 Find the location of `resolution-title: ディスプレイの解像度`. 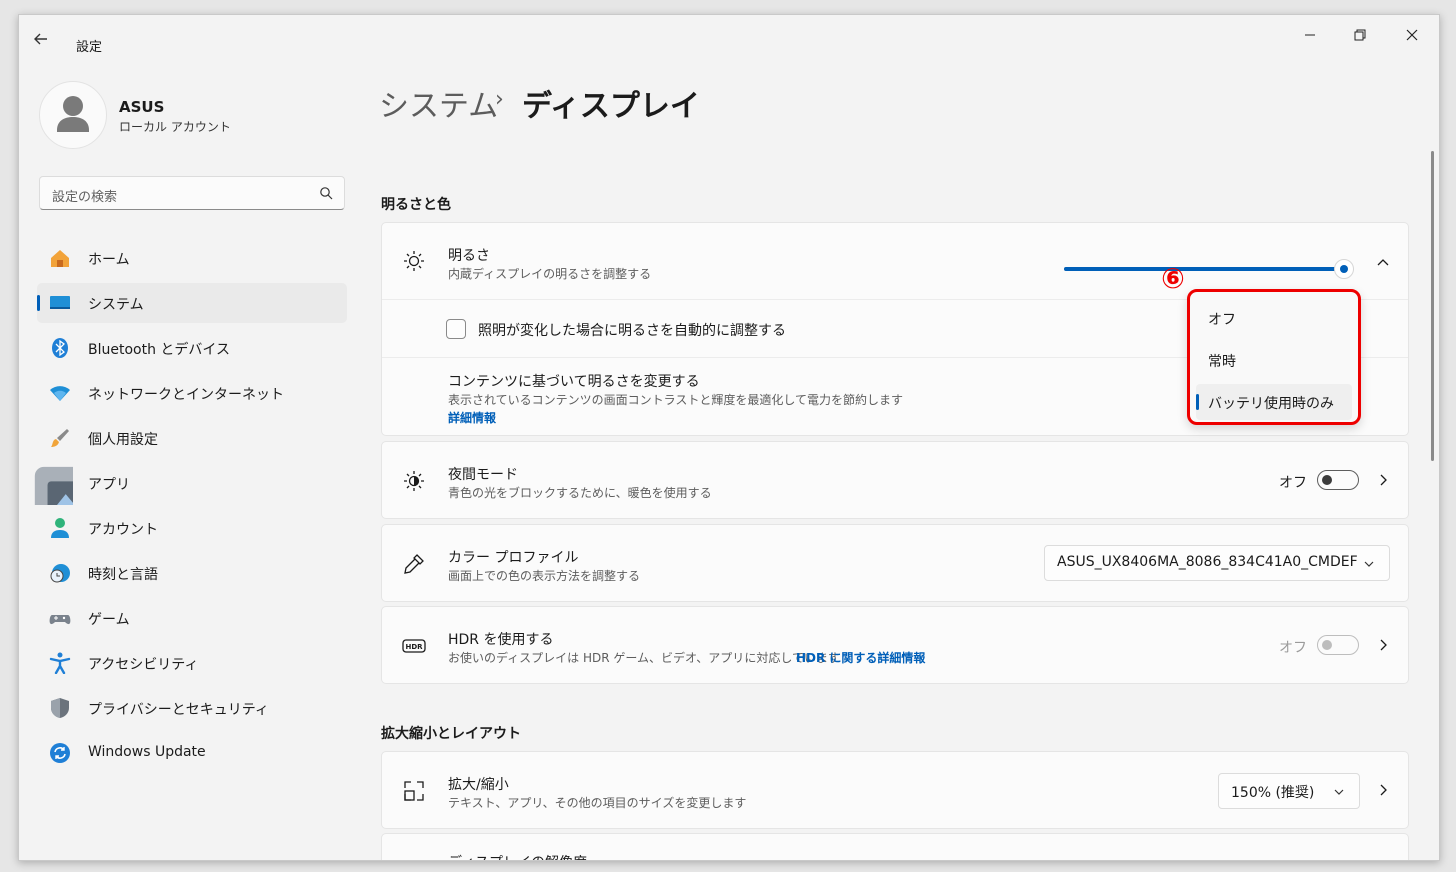

resolution-title: ディスプレイの解像度 is located at coordinates (517, 856).